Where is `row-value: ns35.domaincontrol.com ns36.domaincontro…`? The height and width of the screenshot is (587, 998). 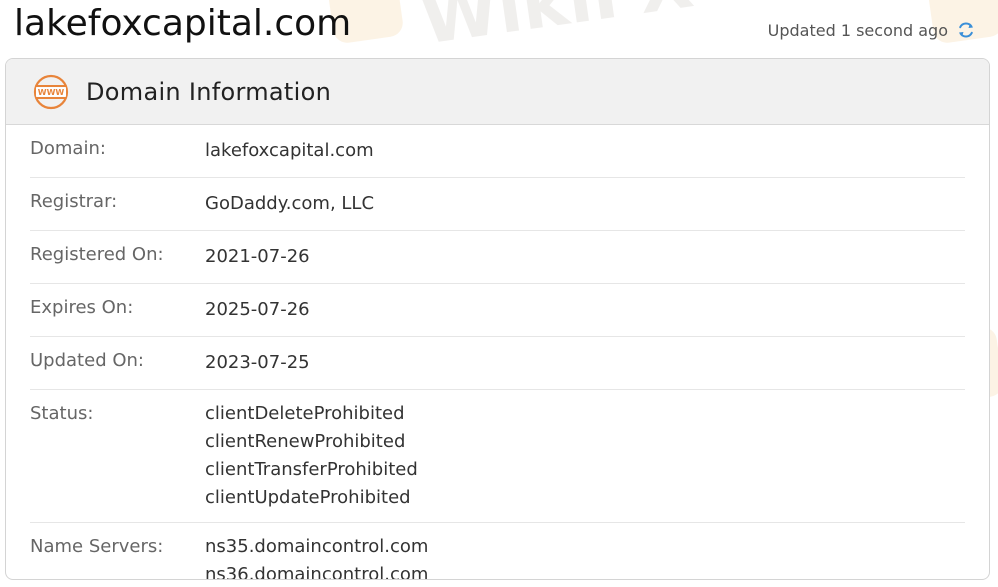
row-value: ns35.domaincontrol.com ns36.domaincontro… is located at coordinates (317, 556).